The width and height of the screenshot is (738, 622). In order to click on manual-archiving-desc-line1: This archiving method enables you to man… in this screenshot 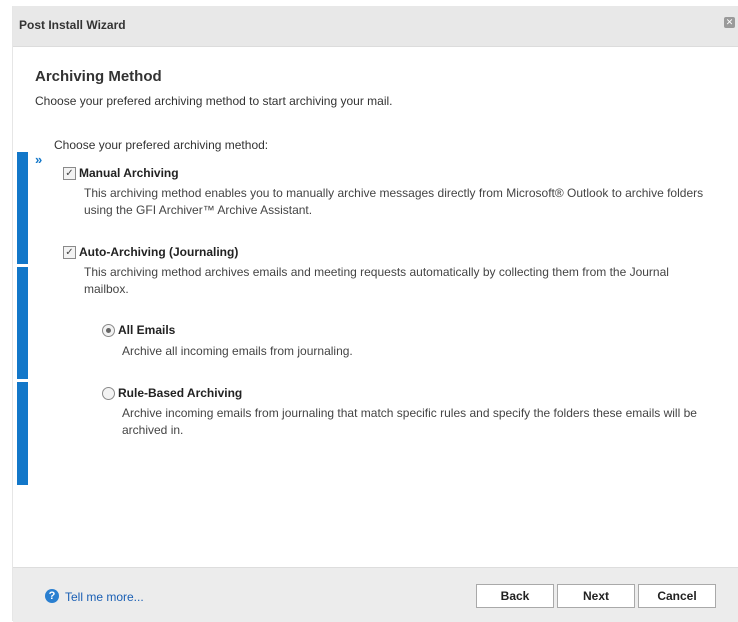, I will do `click(394, 193)`.